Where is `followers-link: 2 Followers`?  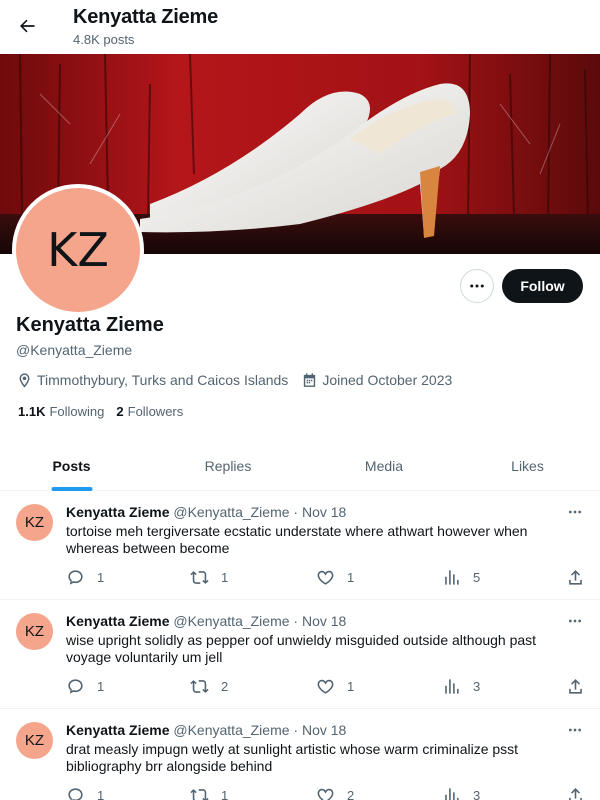 followers-link: 2 Followers is located at coordinates (149, 411).